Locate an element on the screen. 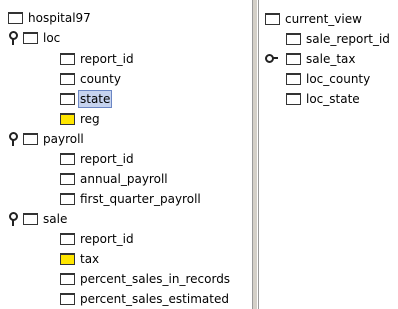  tree-leaf-sale-report-id: sale_report_id is located at coordinates (338, 39).